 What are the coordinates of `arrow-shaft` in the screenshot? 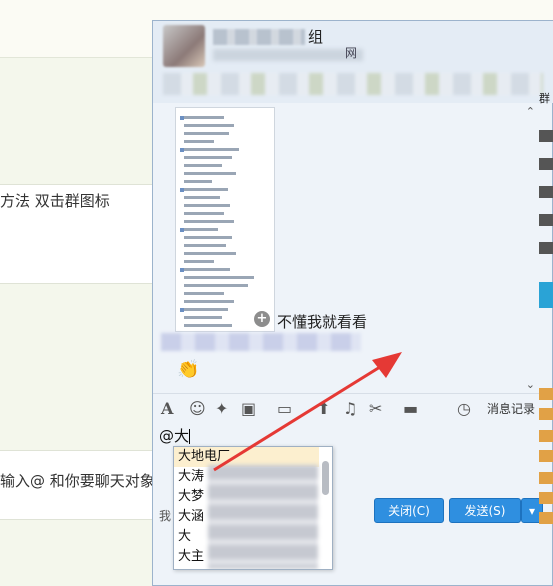 It's located at (301, 416).